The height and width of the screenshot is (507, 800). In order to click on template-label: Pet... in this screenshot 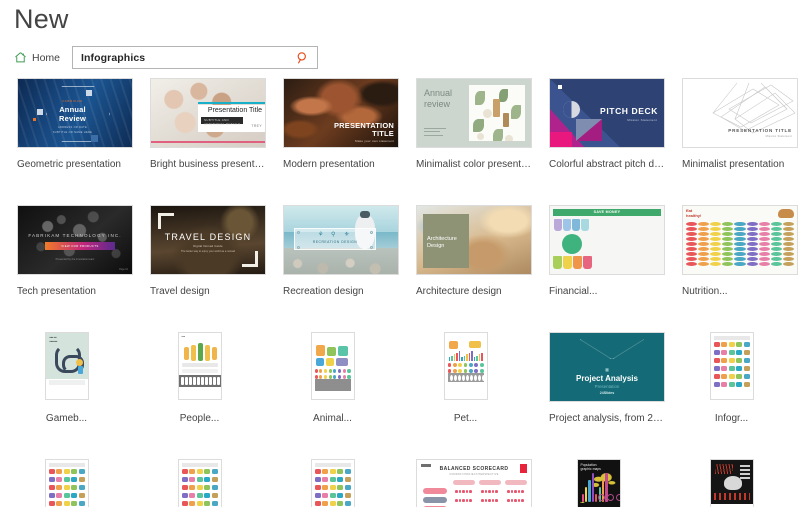, I will do `click(465, 418)`.